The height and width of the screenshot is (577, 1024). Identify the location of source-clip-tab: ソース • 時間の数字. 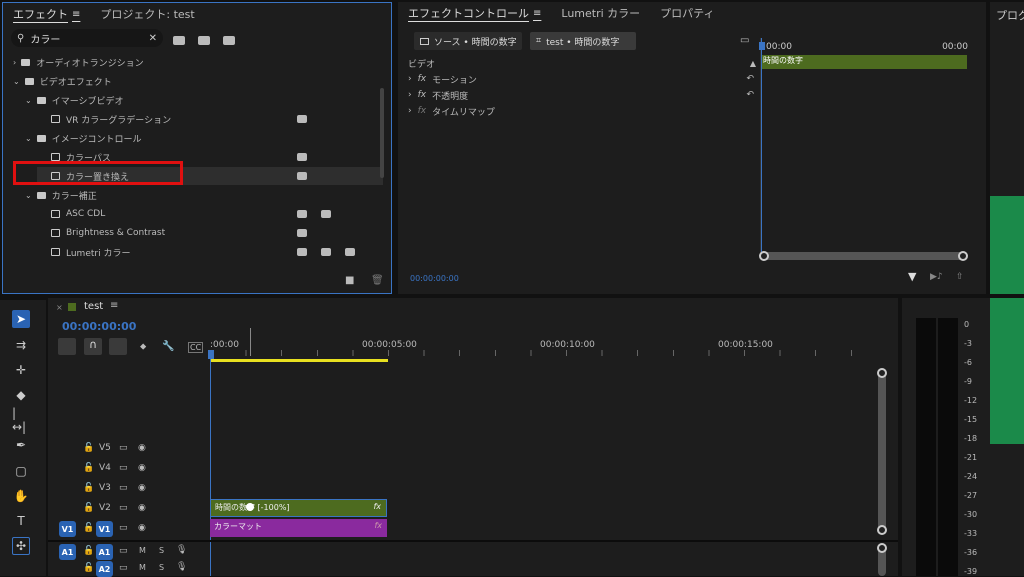
(468, 41).